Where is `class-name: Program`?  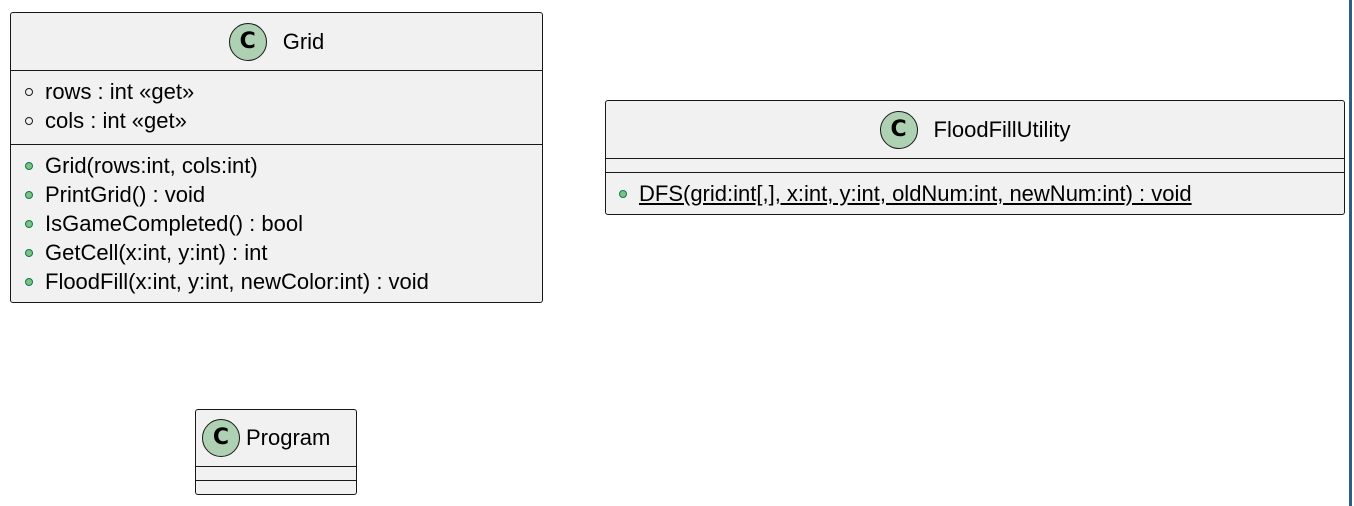
class-name: Program is located at coordinates (288, 437).